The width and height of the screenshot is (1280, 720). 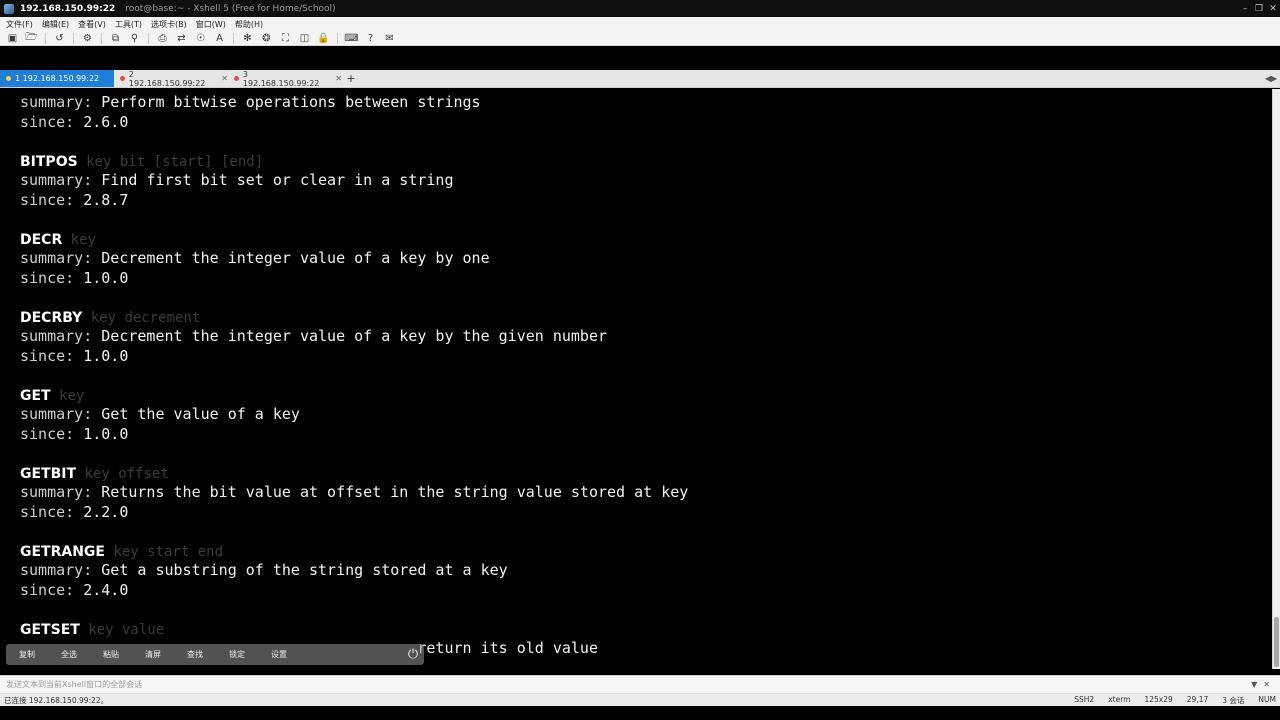 I want to click on lock-icon: 🔒, so click(x=323, y=38).